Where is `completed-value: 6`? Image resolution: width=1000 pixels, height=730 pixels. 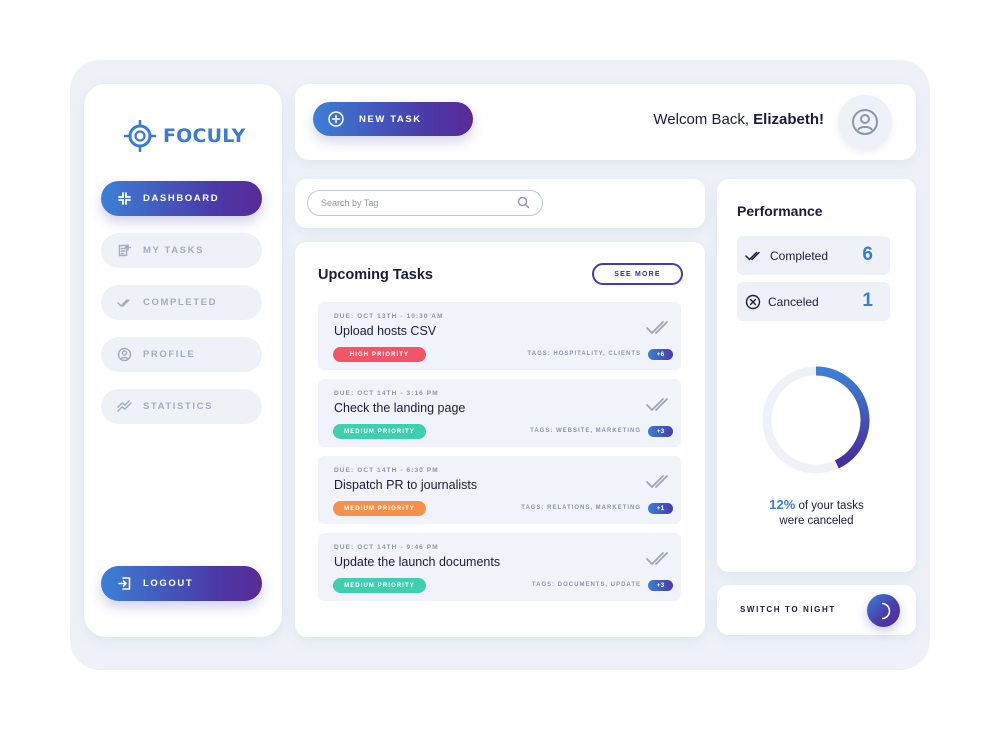 completed-value: 6 is located at coordinates (867, 254).